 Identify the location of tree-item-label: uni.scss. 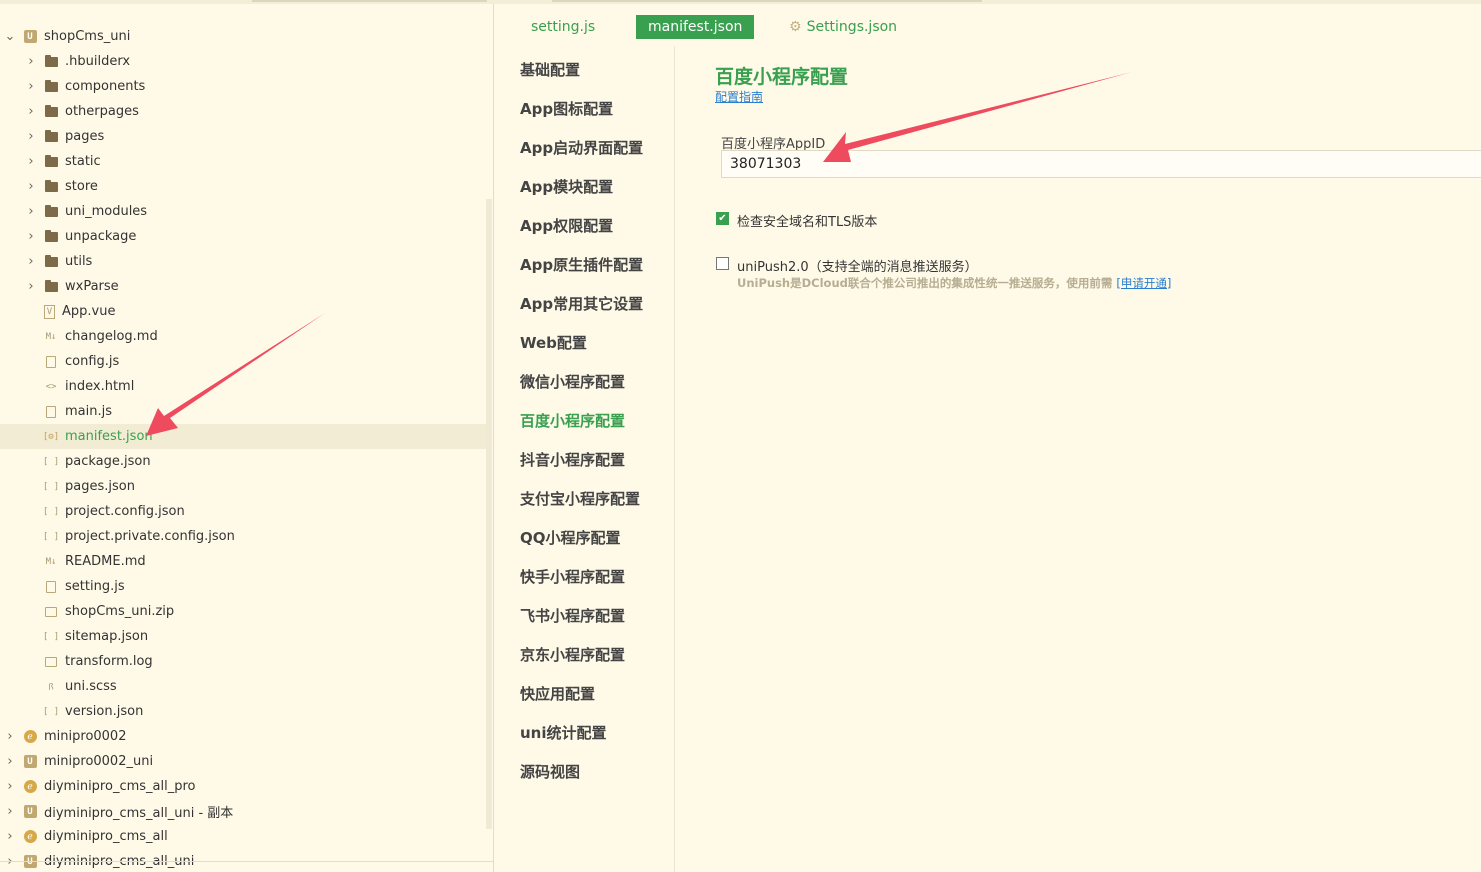
(91, 686).